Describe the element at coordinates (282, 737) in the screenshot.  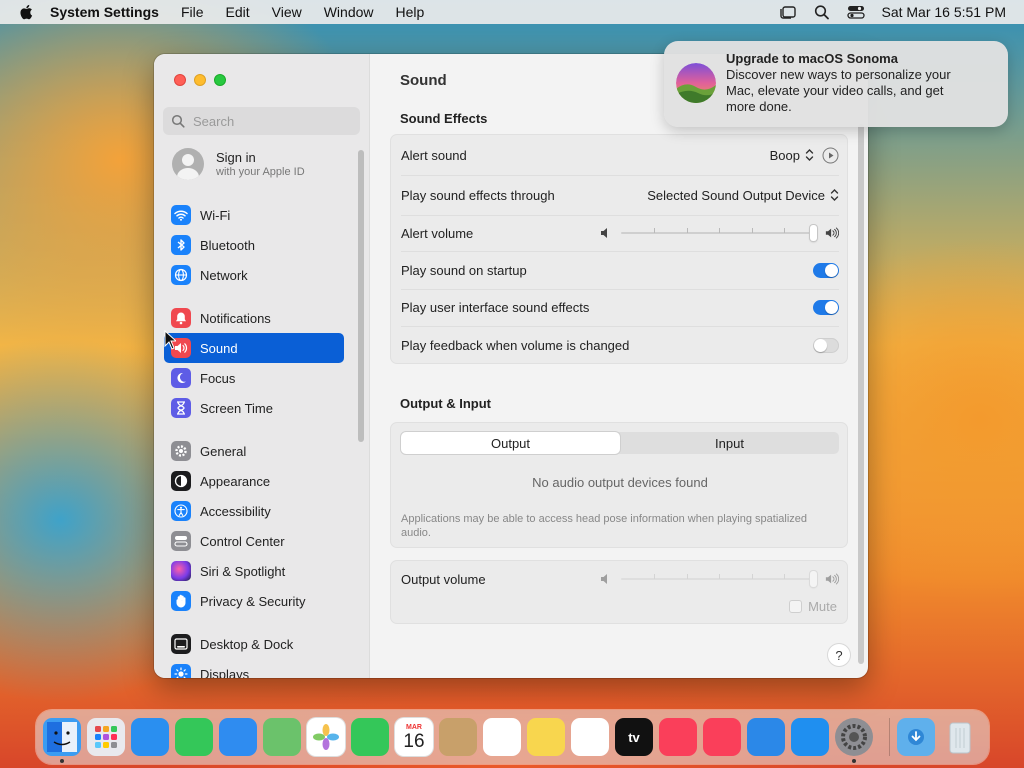
I see `dock-maps-icon` at that location.